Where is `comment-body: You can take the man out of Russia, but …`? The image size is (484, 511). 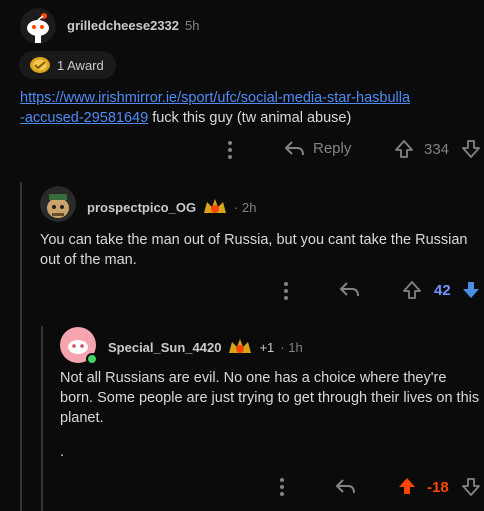 comment-body: You can take the man out of Russia, but … is located at coordinates (254, 250).